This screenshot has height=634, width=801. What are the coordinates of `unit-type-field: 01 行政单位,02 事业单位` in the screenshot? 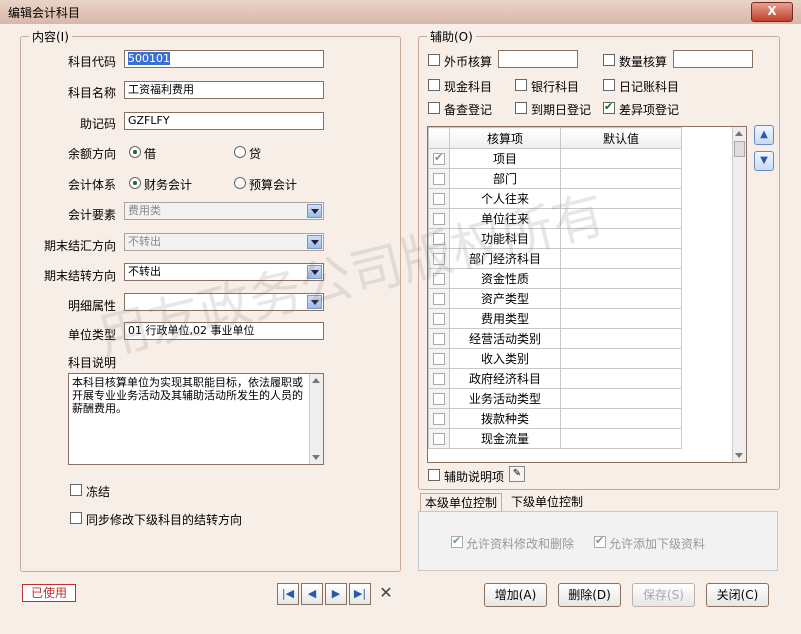 It's located at (224, 331).